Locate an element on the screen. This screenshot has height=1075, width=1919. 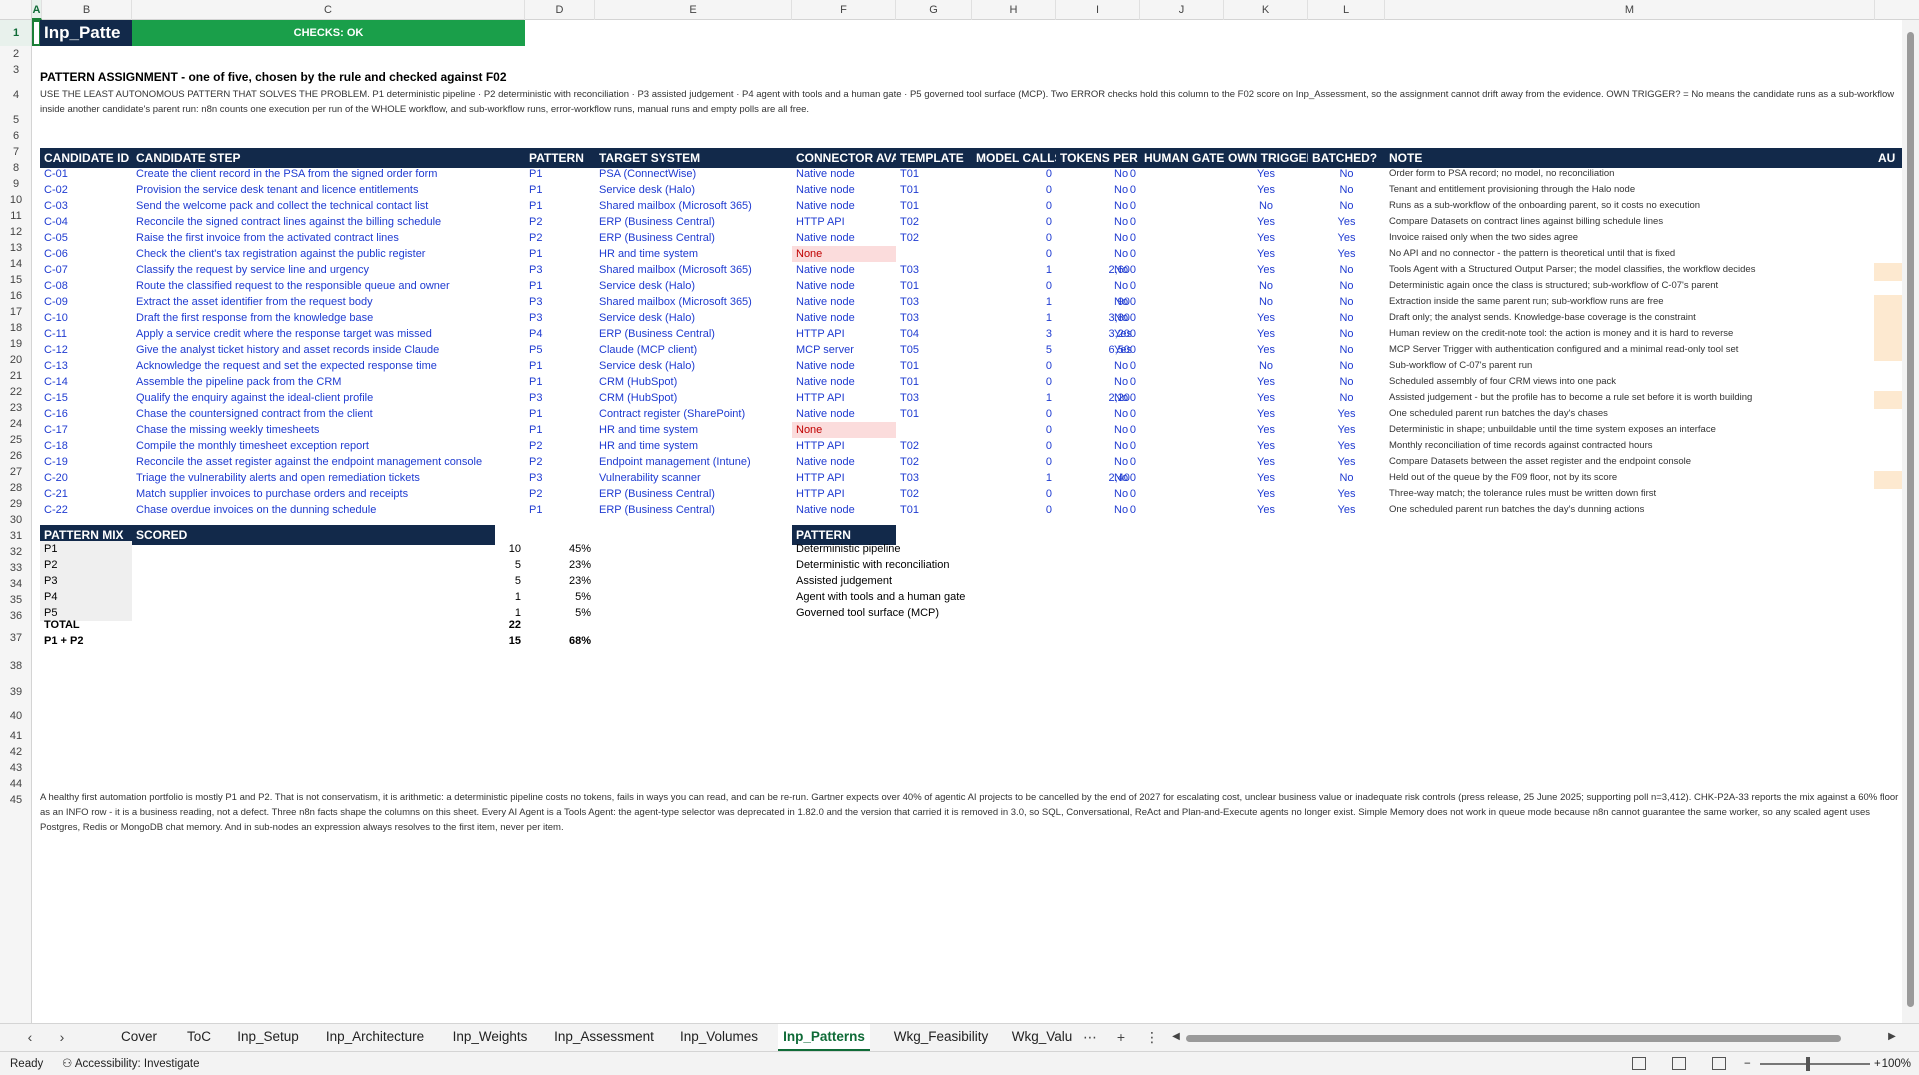
row-header-28: 28 is located at coordinates (15, 488).